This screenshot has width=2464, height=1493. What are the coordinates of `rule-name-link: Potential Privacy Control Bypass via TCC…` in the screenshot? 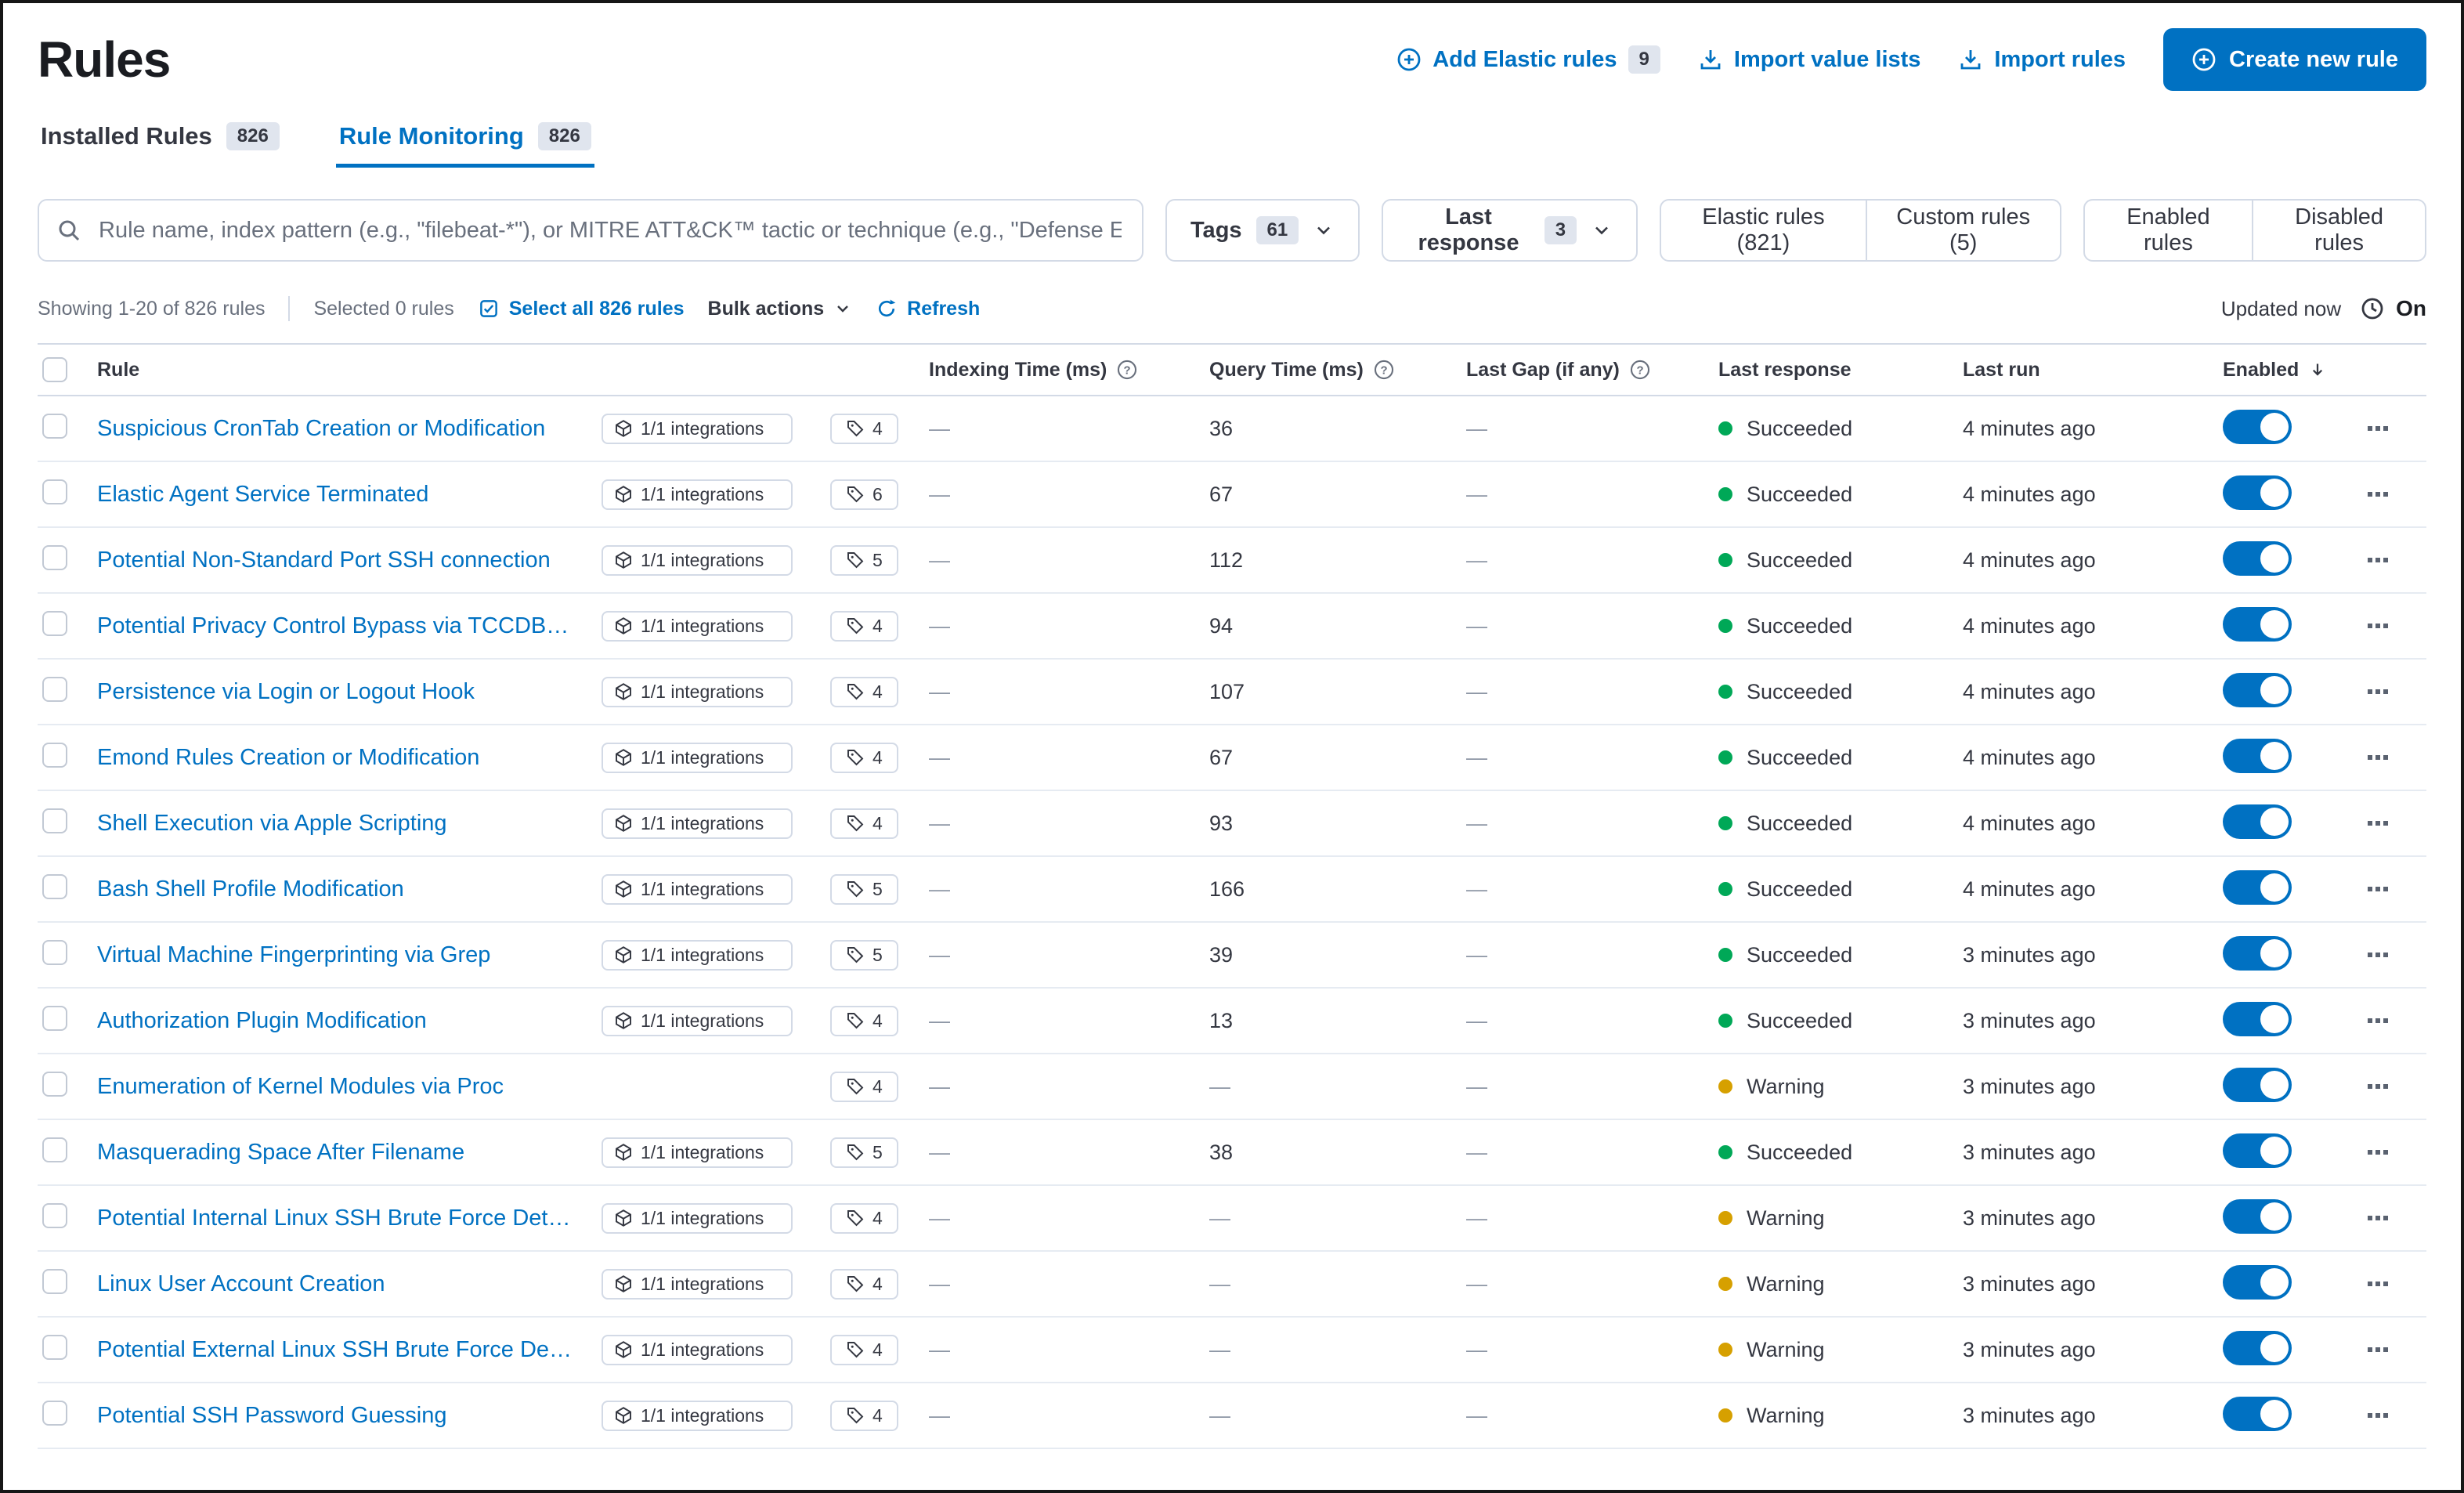 It's located at (344, 626).